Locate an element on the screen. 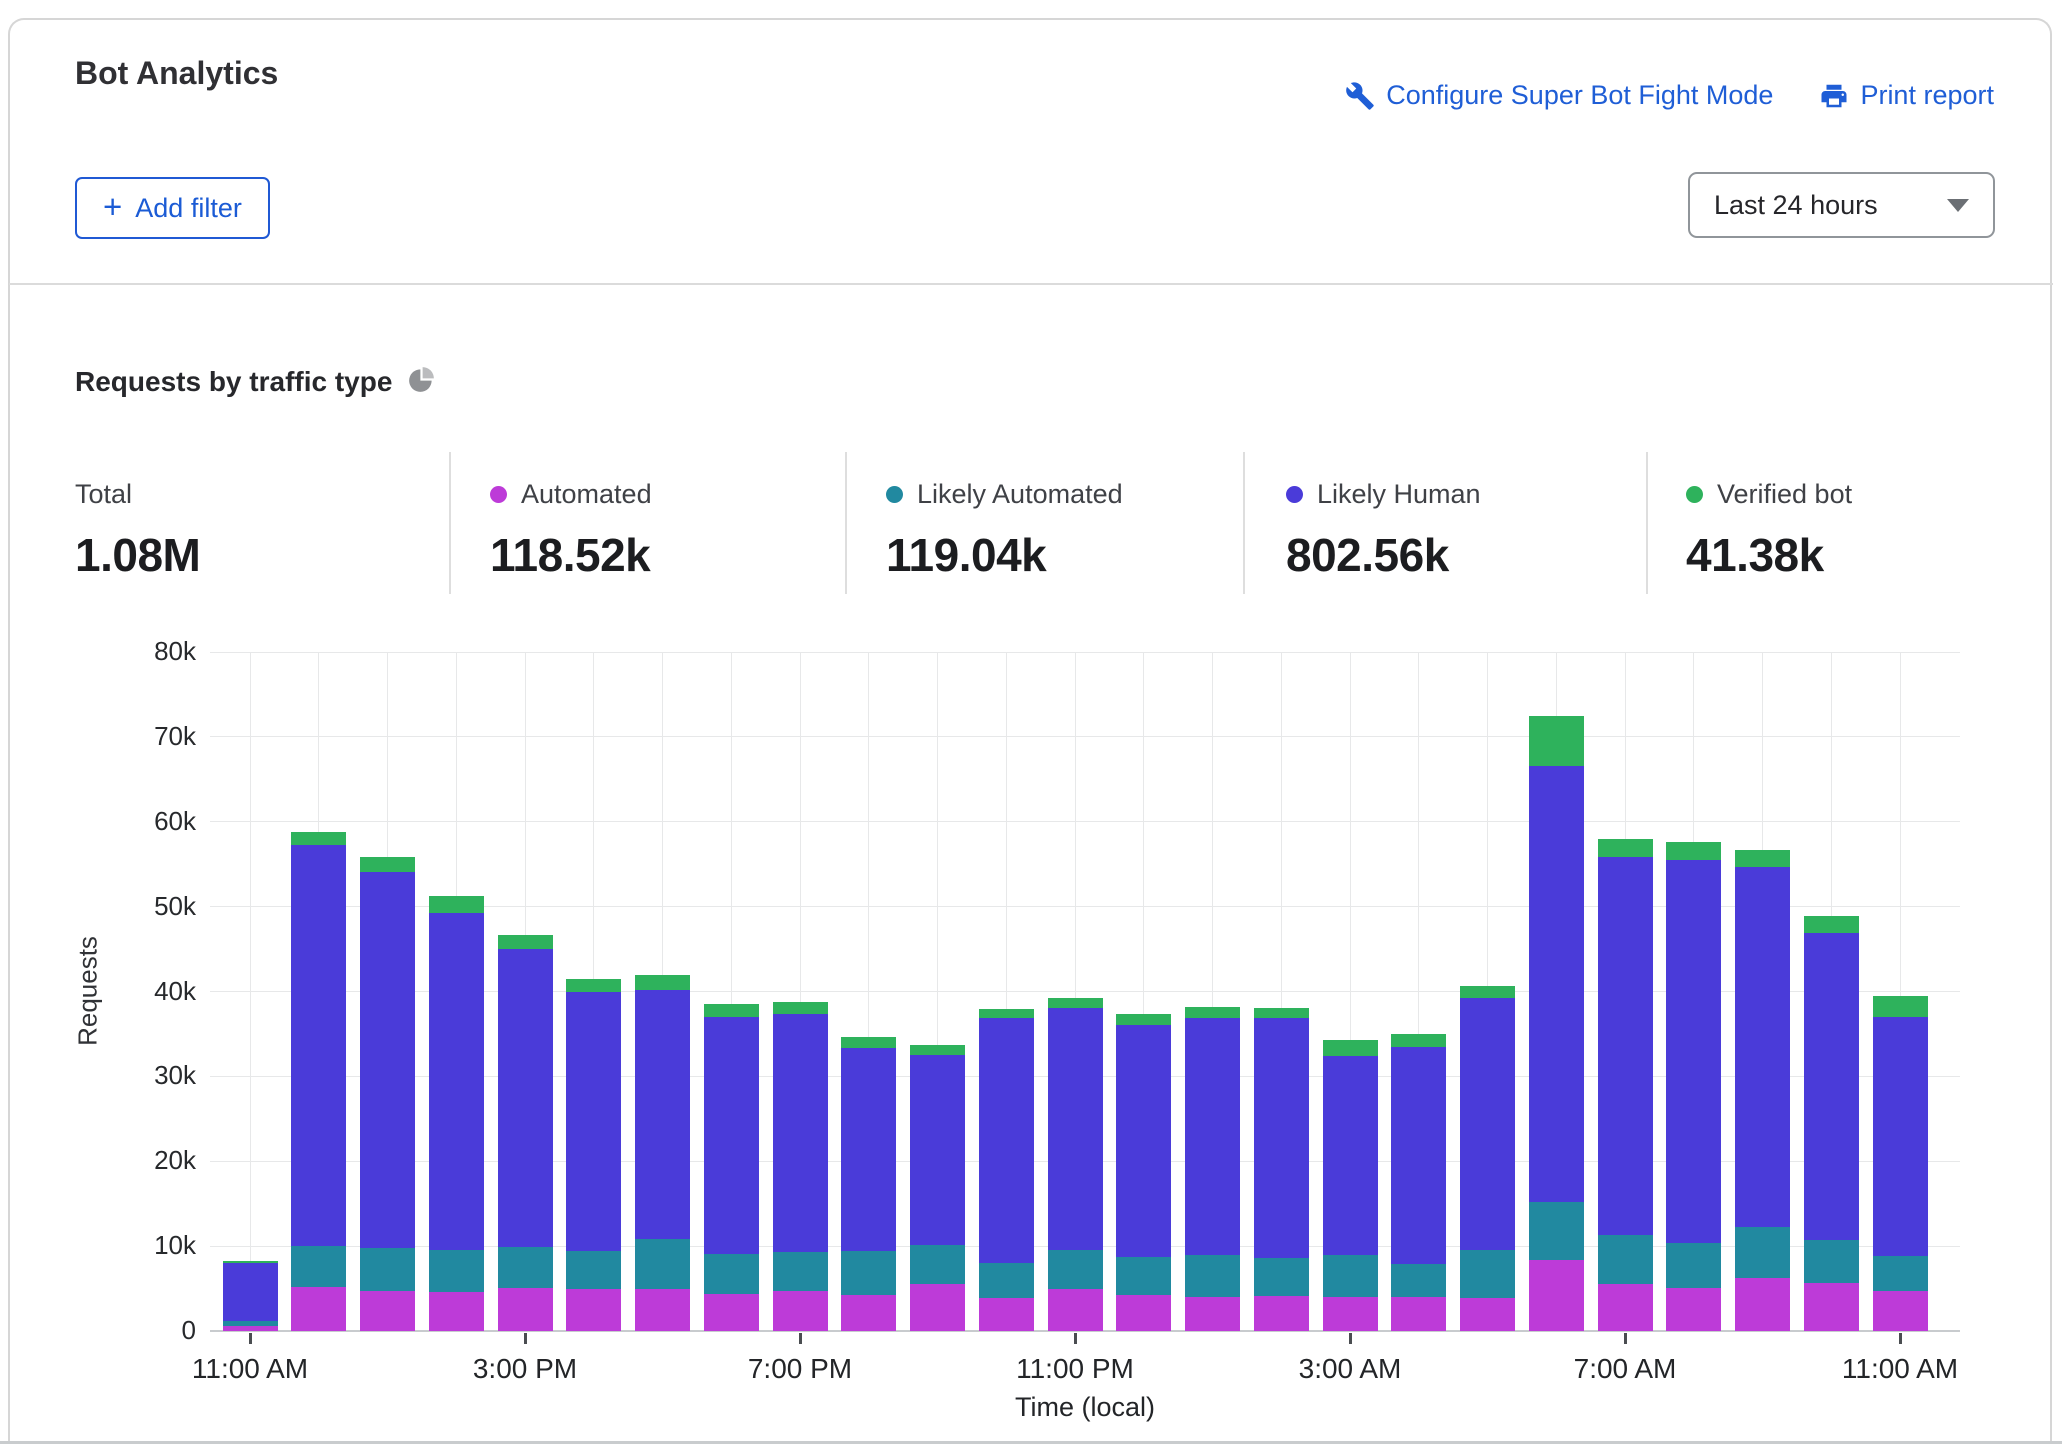 The width and height of the screenshot is (2062, 1450). configure-super-bot-fight-mode-link: Configure Super Bot Fight Mode is located at coordinates (1559, 95).